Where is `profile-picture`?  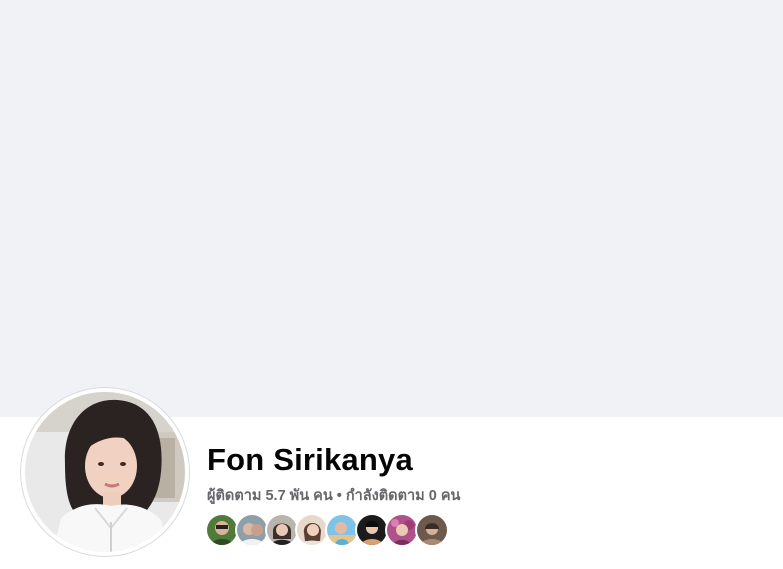 profile-picture is located at coordinates (105, 472).